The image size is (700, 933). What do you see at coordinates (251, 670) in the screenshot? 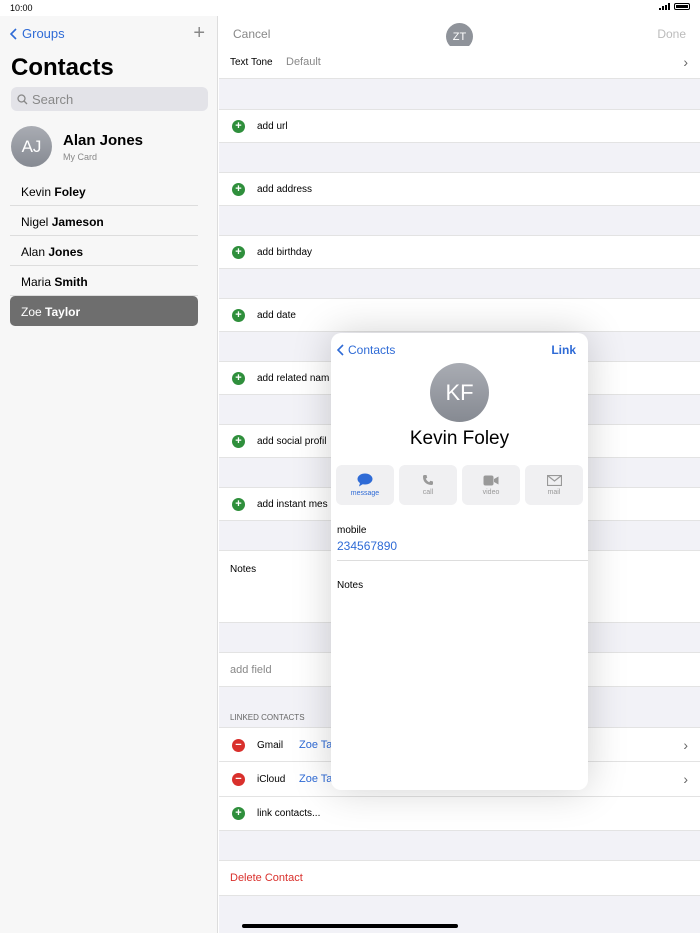
I see `add-field-label: add field` at bounding box center [251, 670].